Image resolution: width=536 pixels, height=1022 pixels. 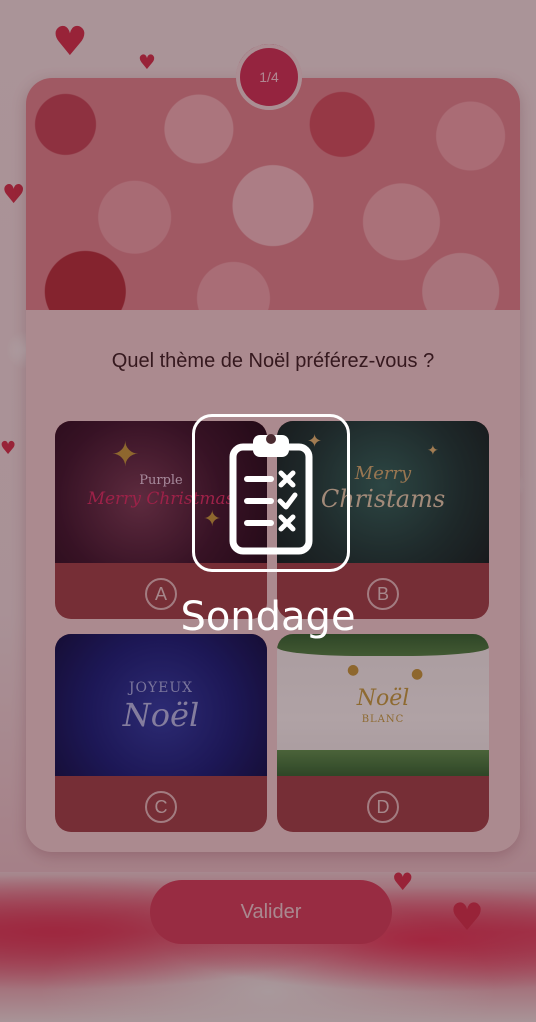 What do you see at coordinates (271, 493) in the screenshot?
I see `clipboard-checklist-icon` at bounding box center [271, 493].